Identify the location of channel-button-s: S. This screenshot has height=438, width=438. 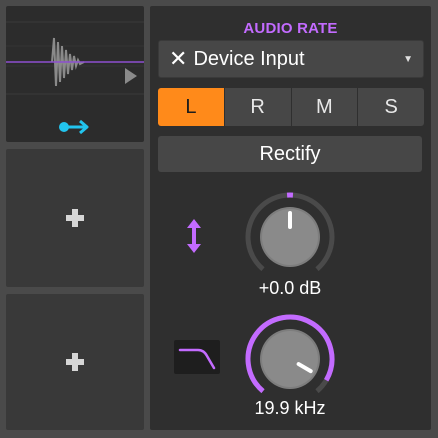
(391, 107).